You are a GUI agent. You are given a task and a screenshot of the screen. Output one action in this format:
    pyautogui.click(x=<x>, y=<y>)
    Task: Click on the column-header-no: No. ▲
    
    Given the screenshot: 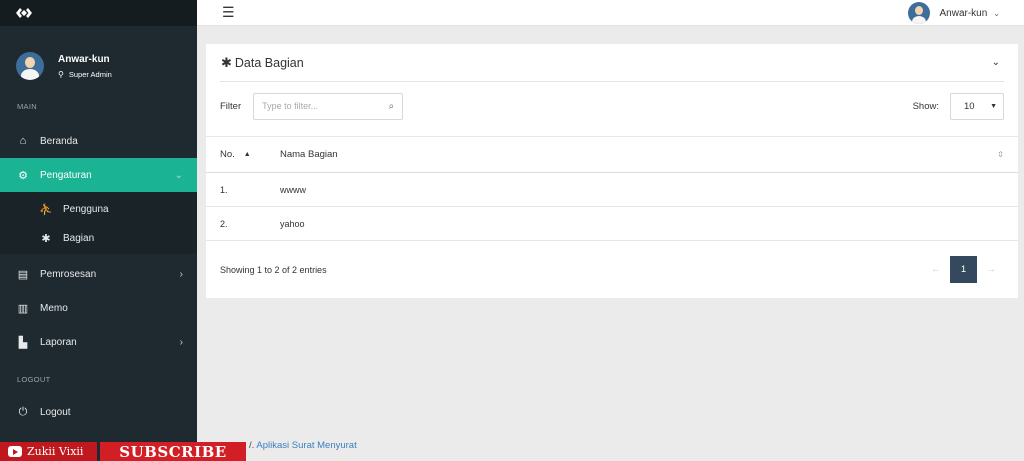 What is the action you would take?
    pyautogui.click(x=250, y=154)
    